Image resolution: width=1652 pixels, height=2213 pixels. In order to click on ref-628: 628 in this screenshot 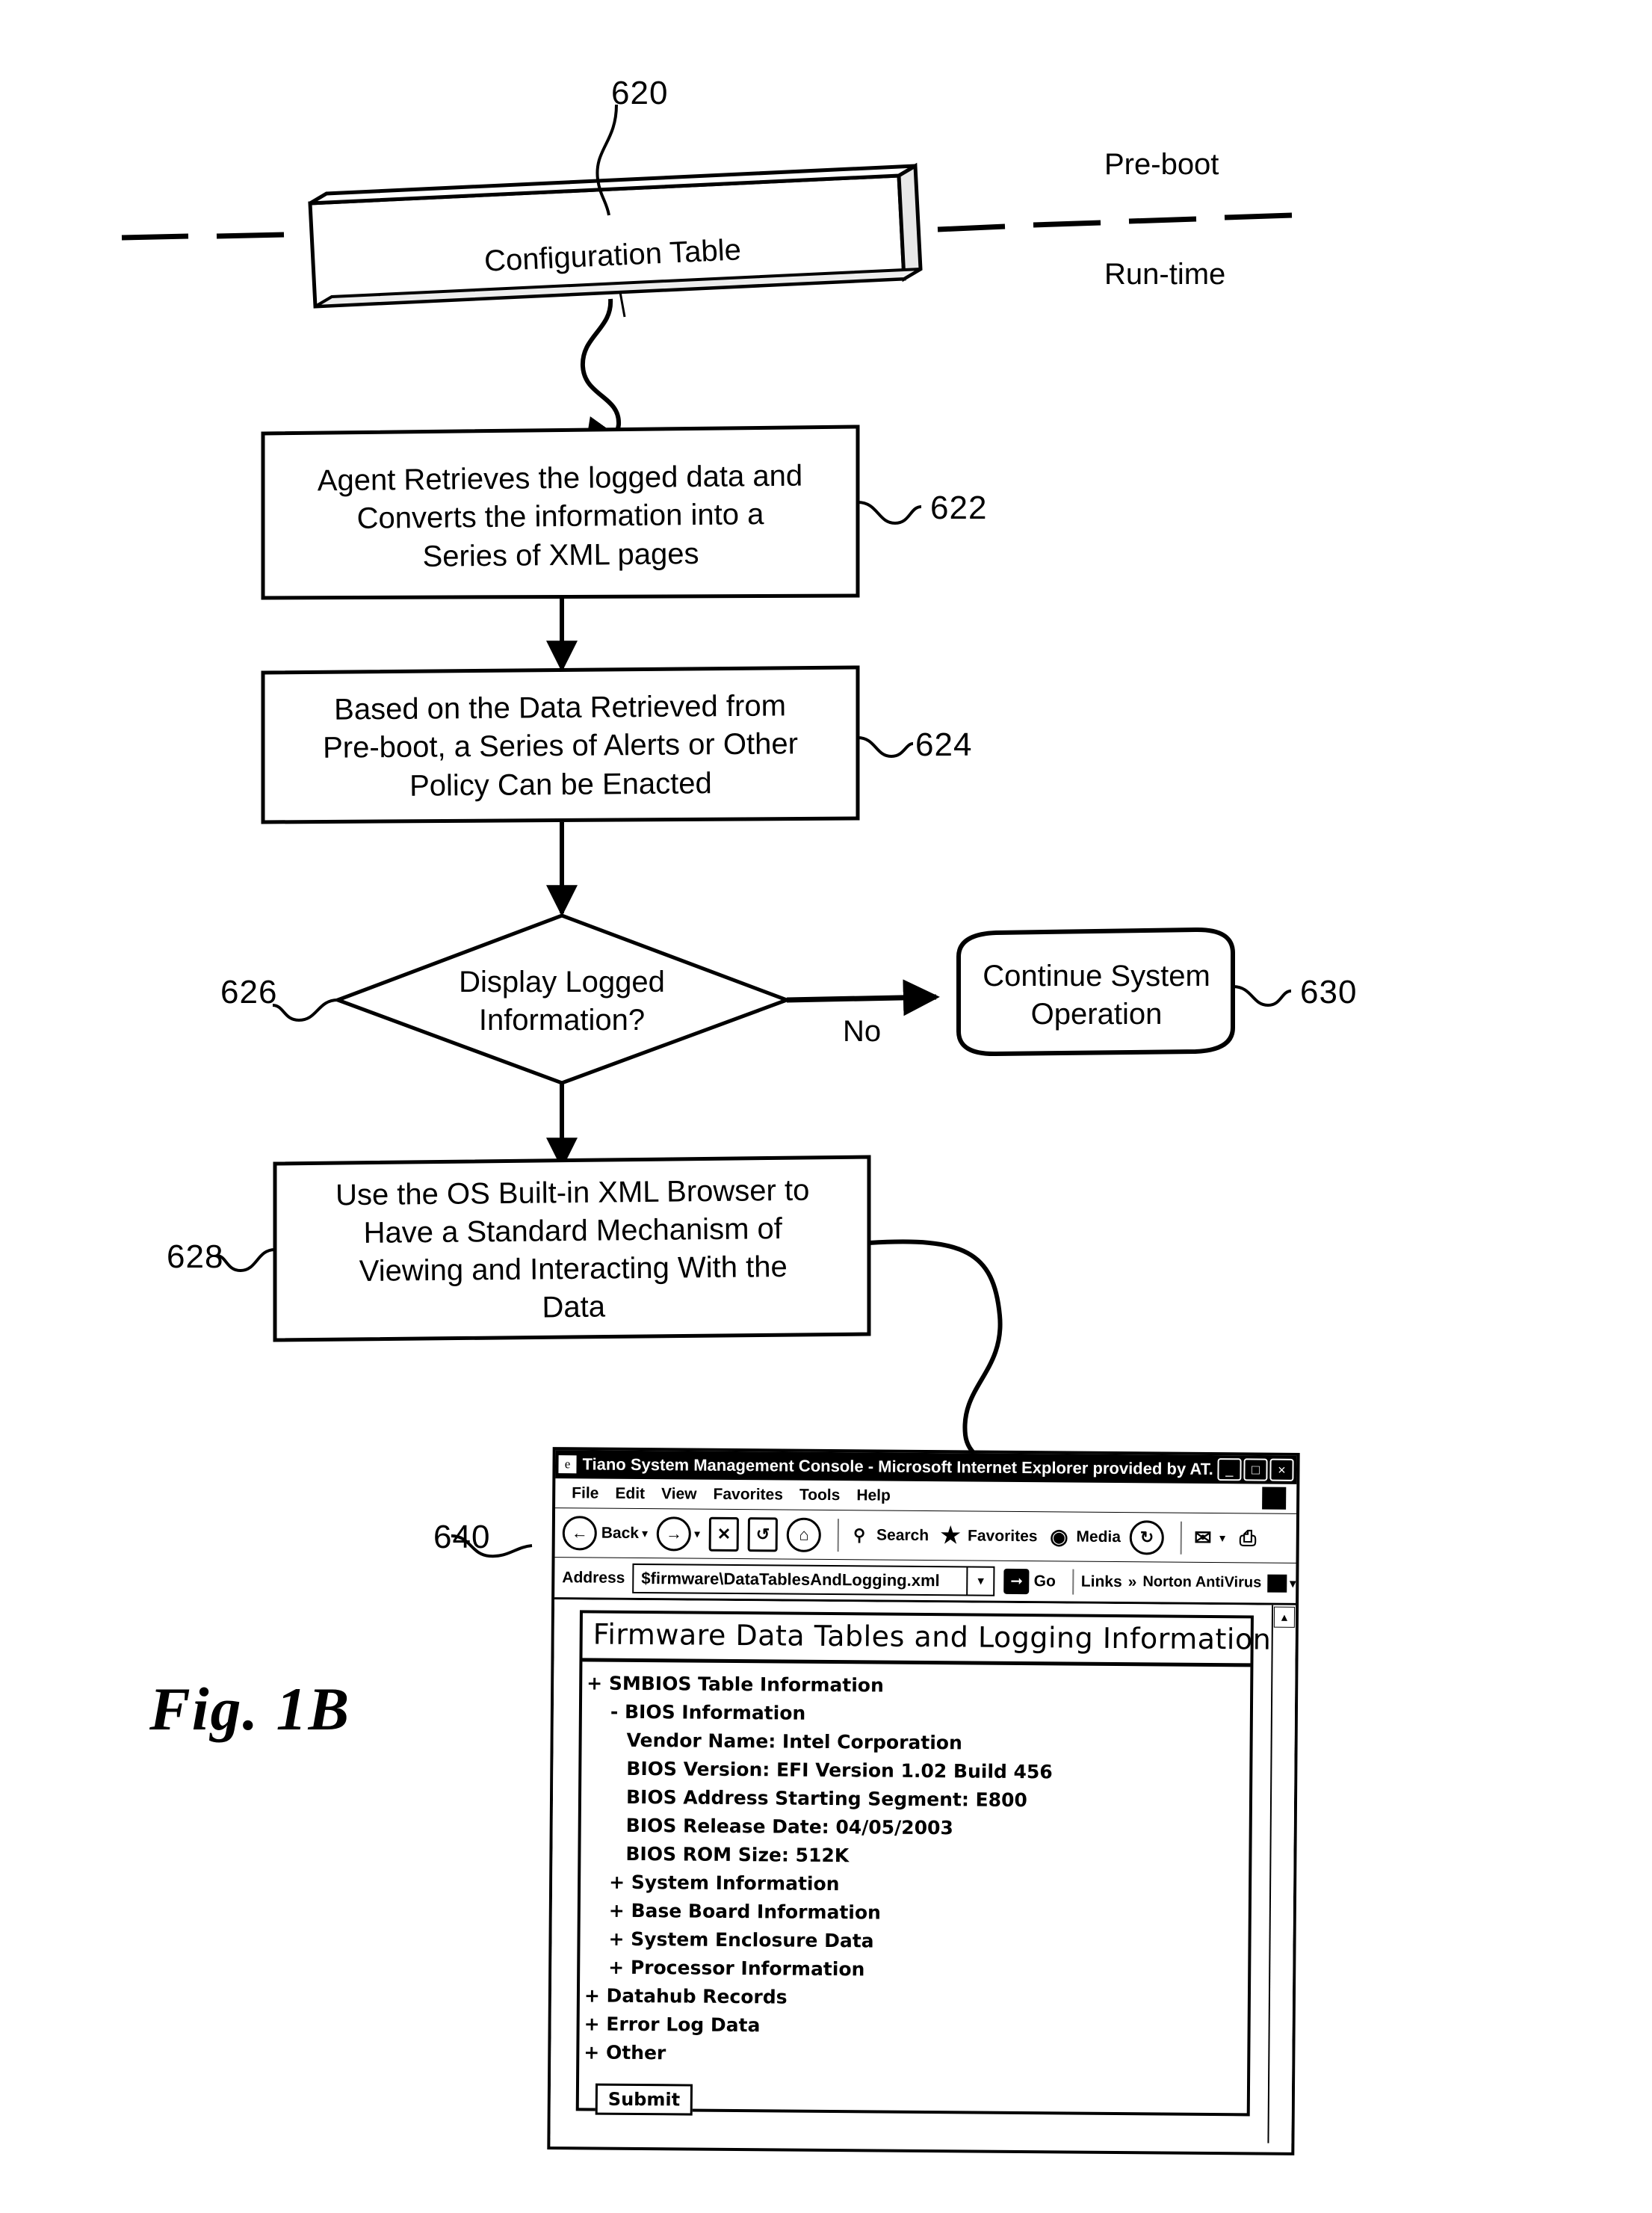, I will do `click(195, 1256)`.